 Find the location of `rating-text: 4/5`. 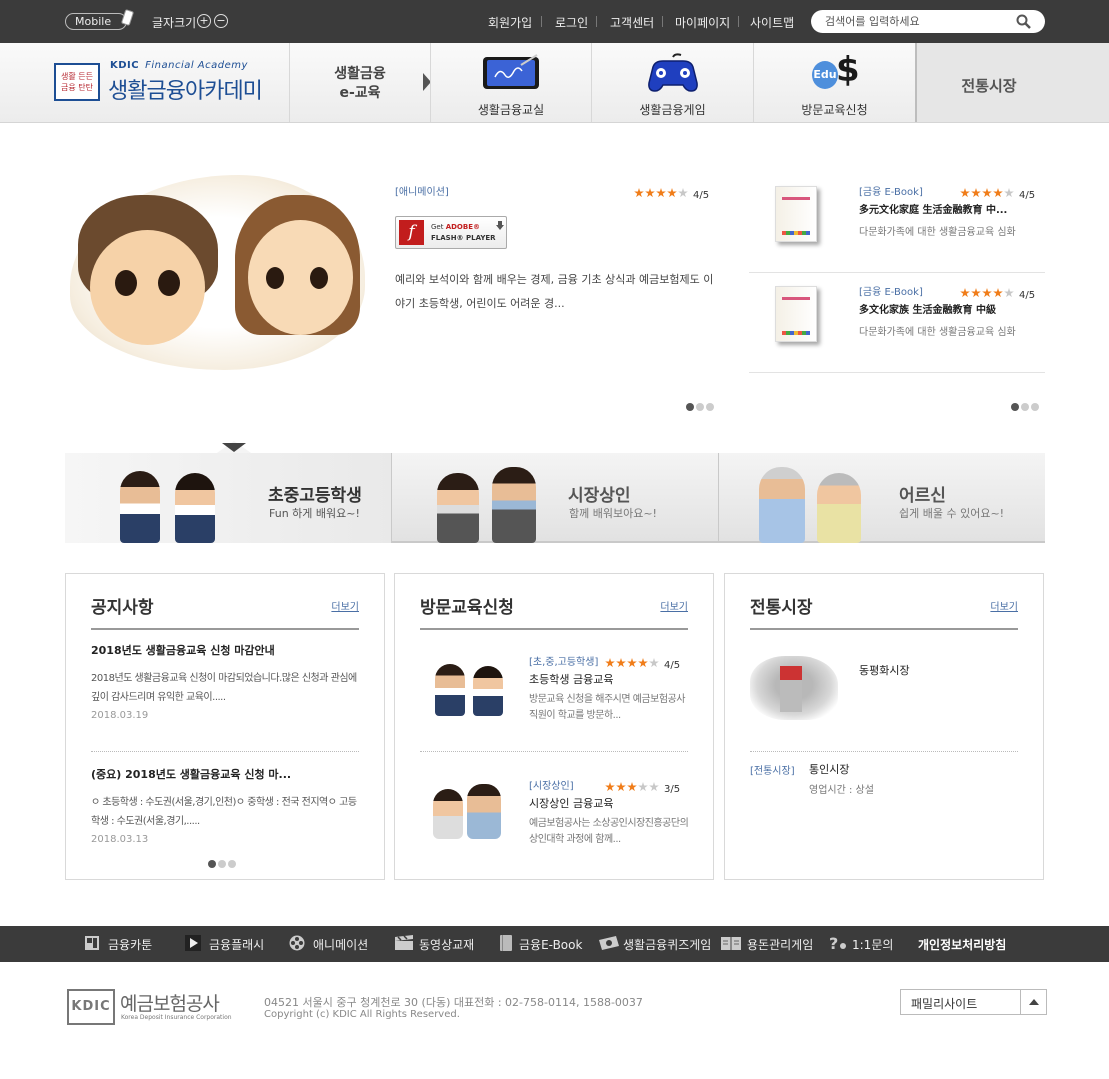

rating-text: 4/5 is located at coordinates (701, 195).